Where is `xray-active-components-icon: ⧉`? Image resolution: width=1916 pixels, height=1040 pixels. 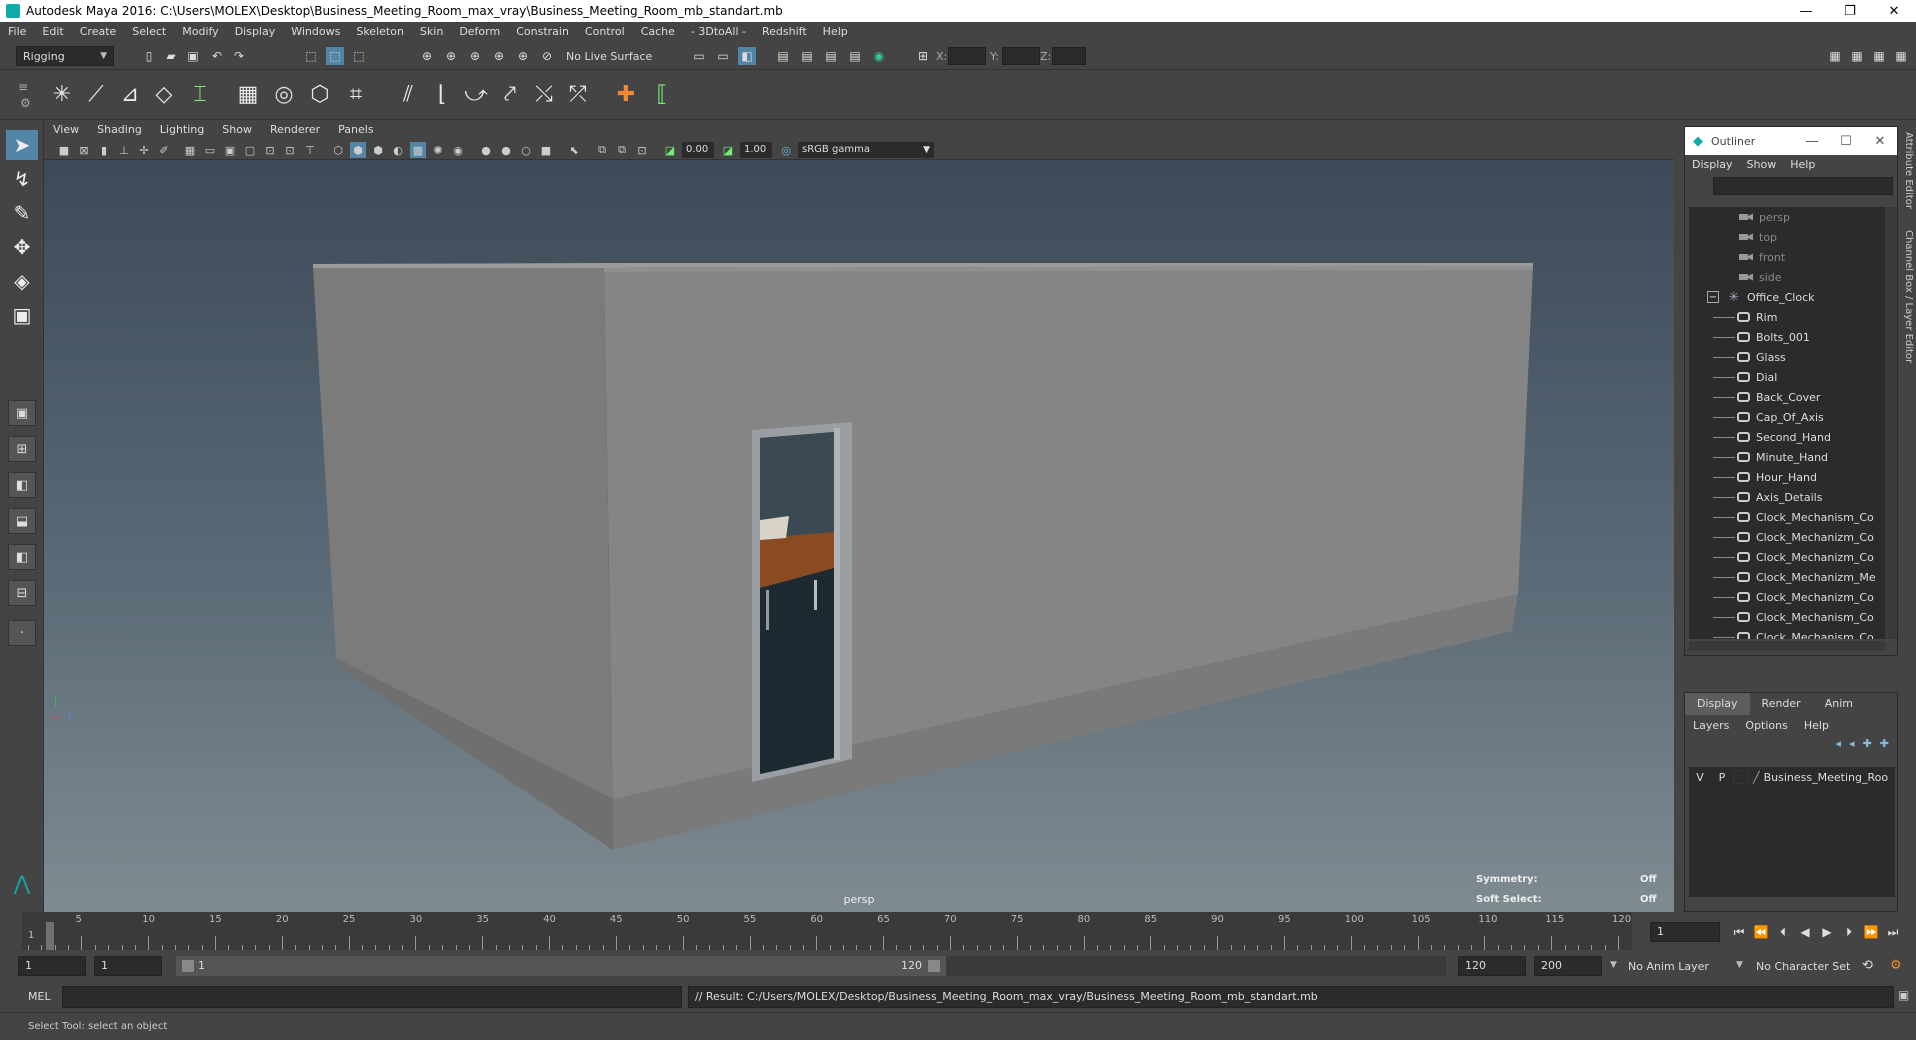
xray-active-components-icon: ⧉ is located at coordinates (622, 150).